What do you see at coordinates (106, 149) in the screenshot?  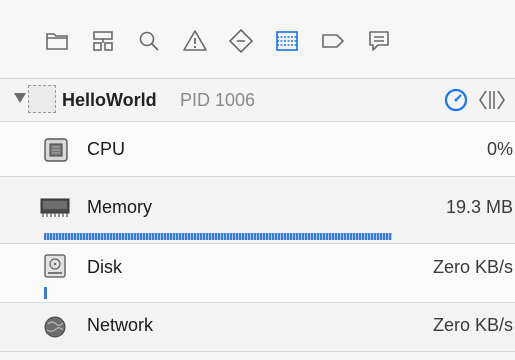 I see `gauge-label: CPU` at bounding box center [106, 149].